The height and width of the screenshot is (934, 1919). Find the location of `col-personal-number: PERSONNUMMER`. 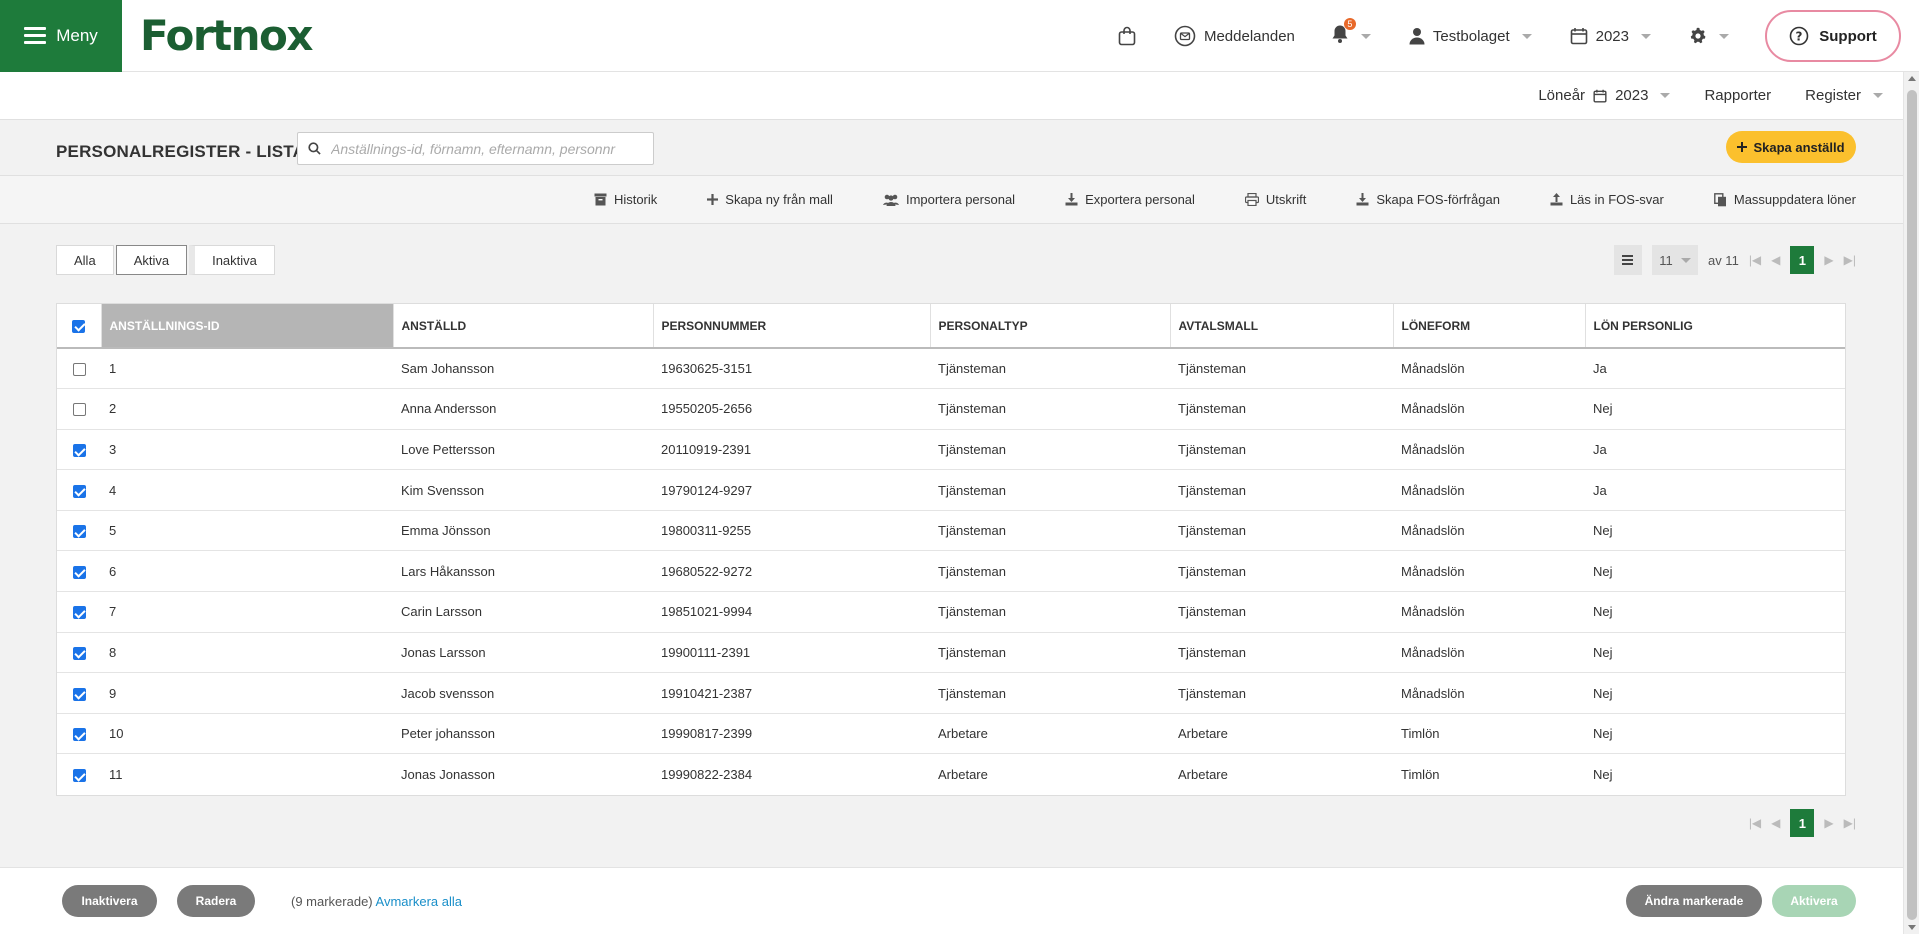

col-personal-number: PERSONNUMMER is located at coordinates (792, 326).